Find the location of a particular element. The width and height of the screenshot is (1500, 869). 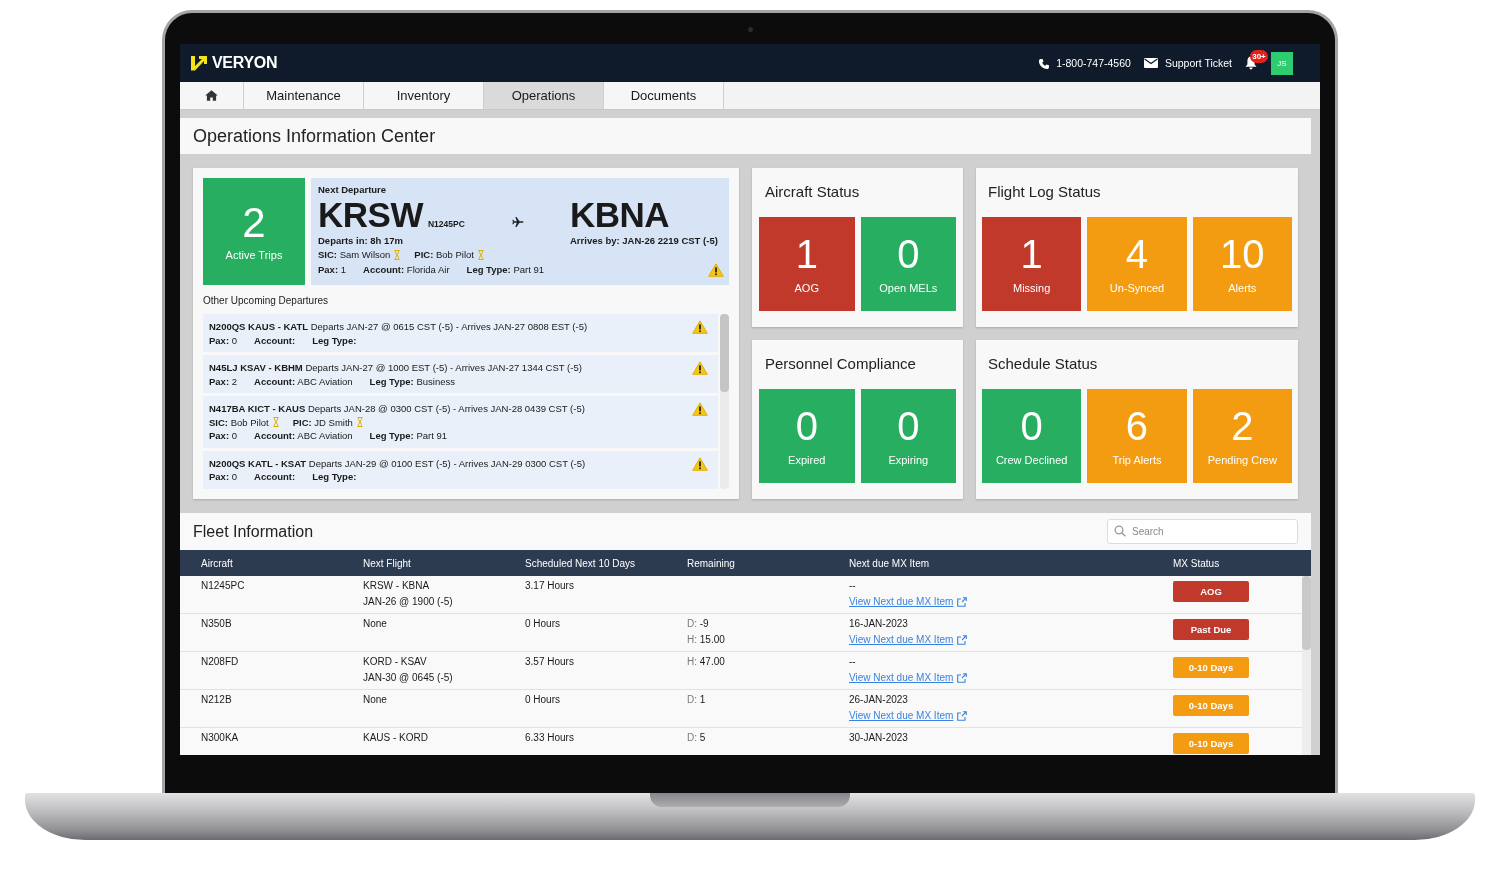

airplane-icon is located at coordinates (518, 222).